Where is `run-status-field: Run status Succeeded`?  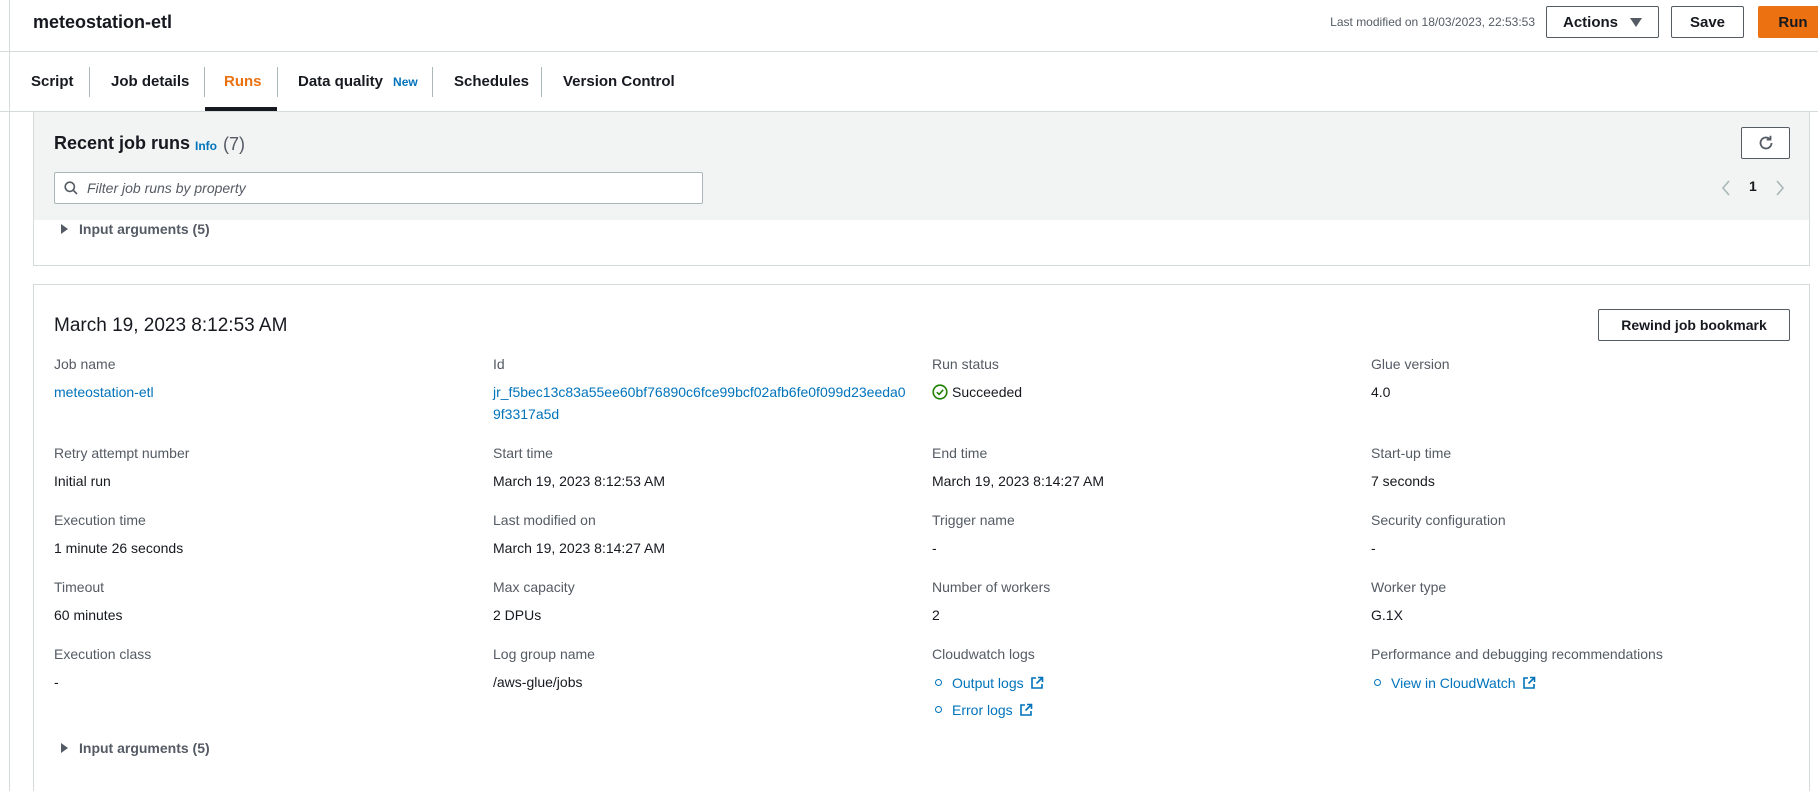
run-status-field: Run status Succeeded is located at coordinates (1142, 379).